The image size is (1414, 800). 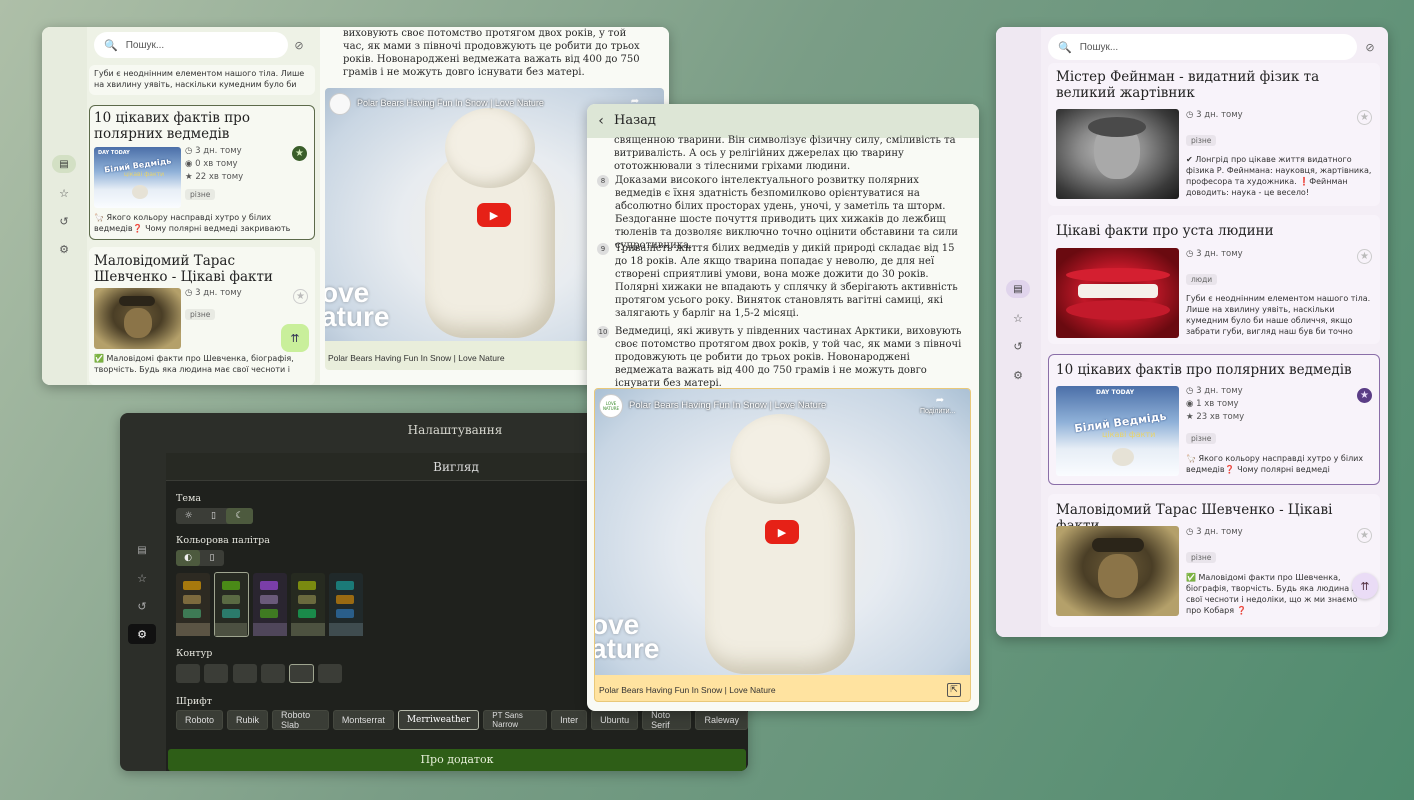 I want to click on font-option-raleway: Raleway, so click(x=721, y=720).